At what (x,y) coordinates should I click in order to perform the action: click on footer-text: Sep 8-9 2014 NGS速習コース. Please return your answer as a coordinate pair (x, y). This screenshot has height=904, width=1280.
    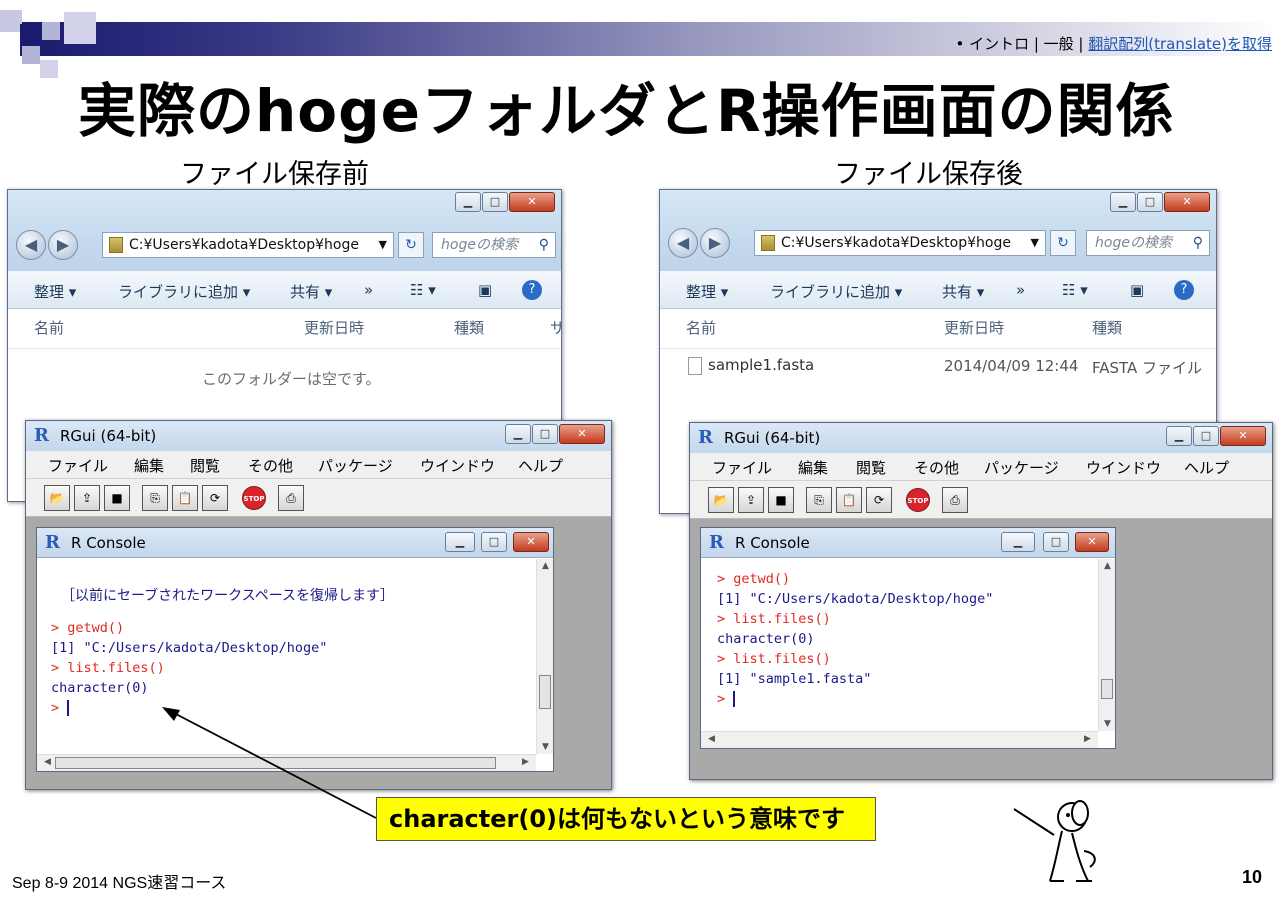
    Looking at the image, I should click on (119, 883).